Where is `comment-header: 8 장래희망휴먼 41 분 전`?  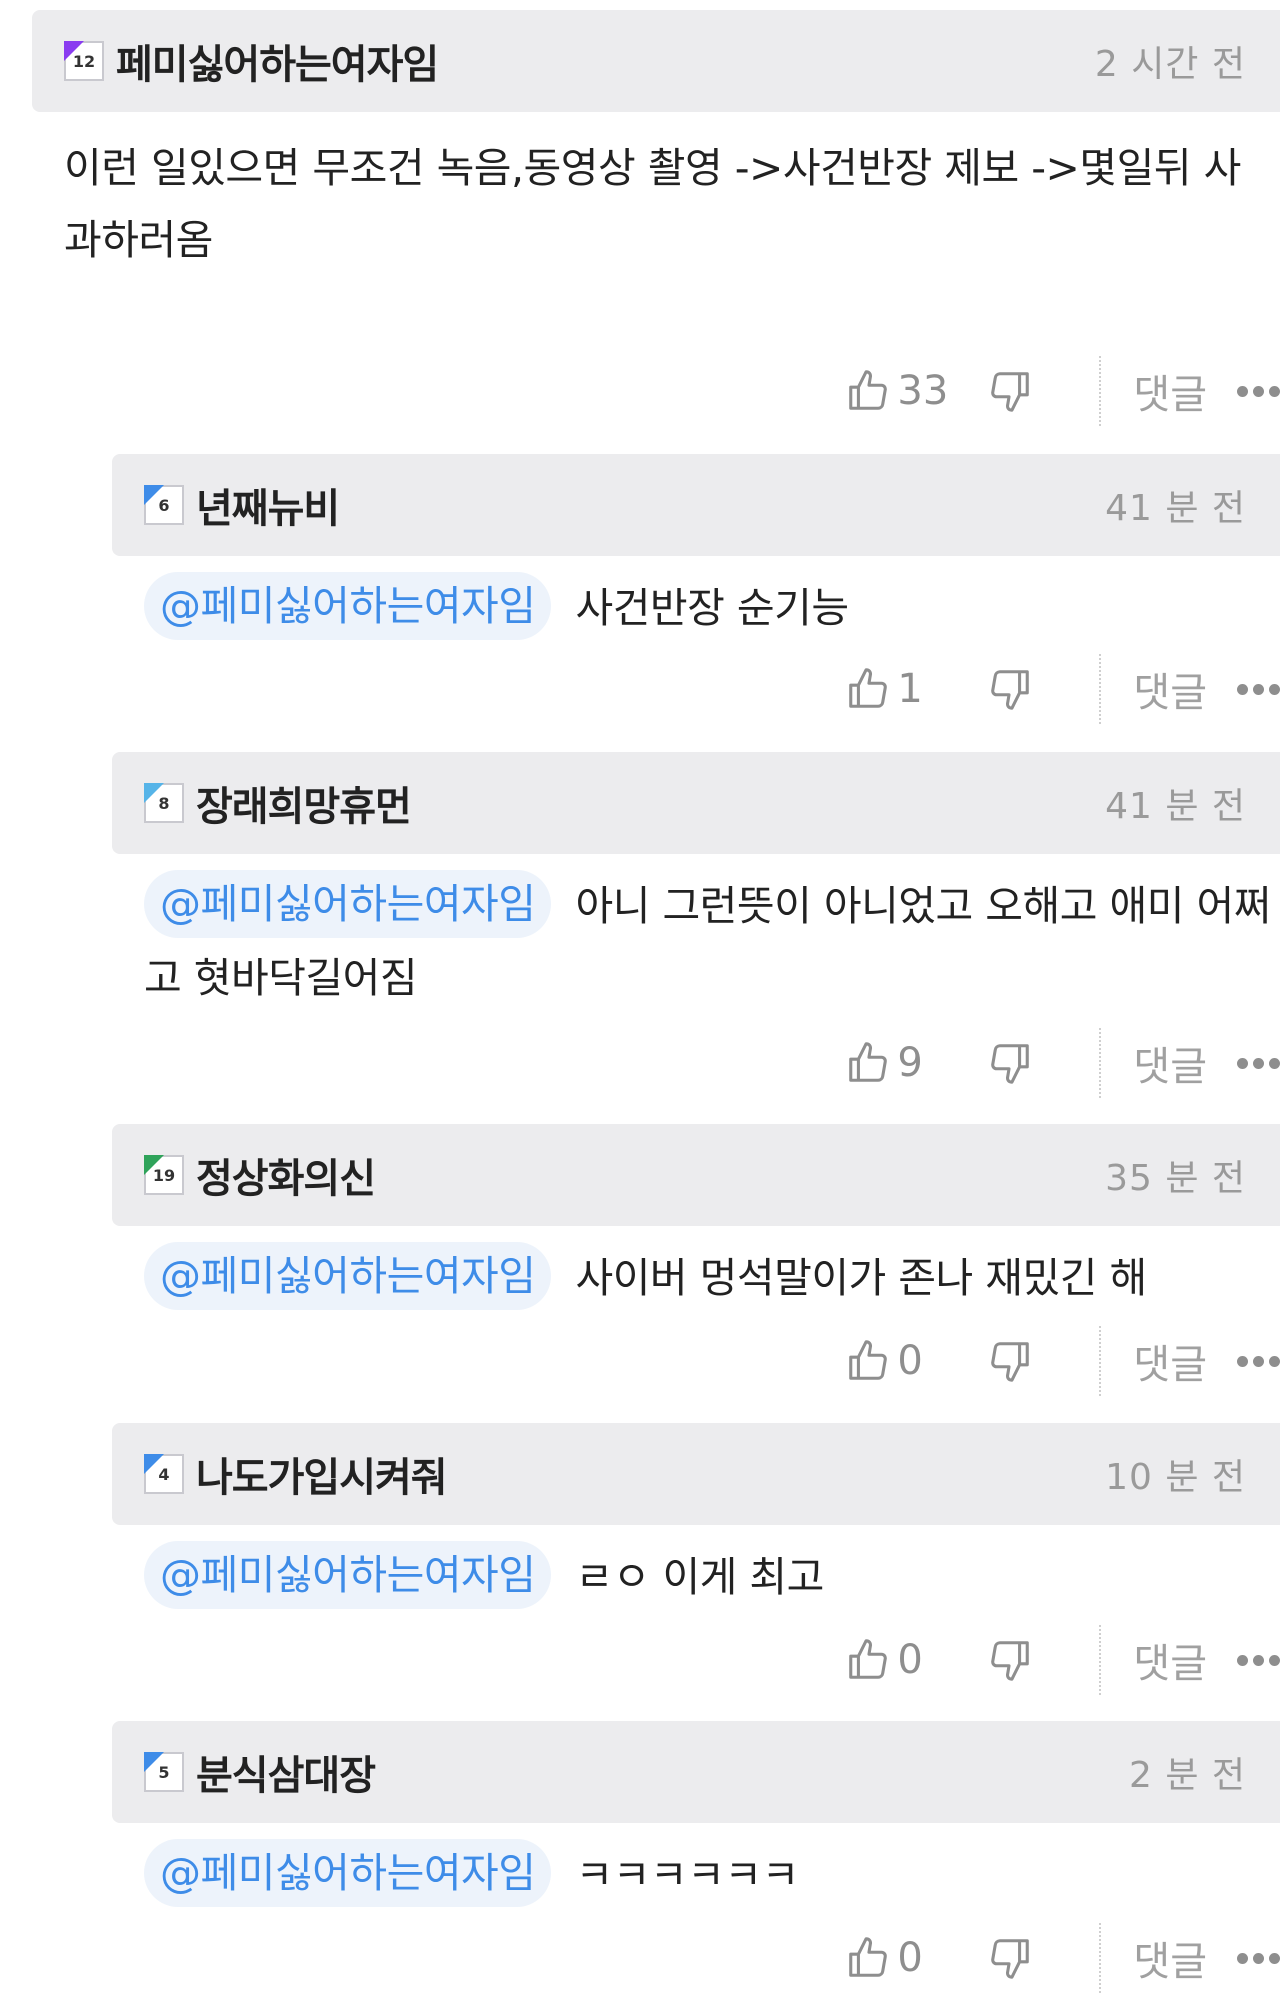
comment-header: 8 장래희망휴먼 41 분 전 is located at coordinates (696, 803).